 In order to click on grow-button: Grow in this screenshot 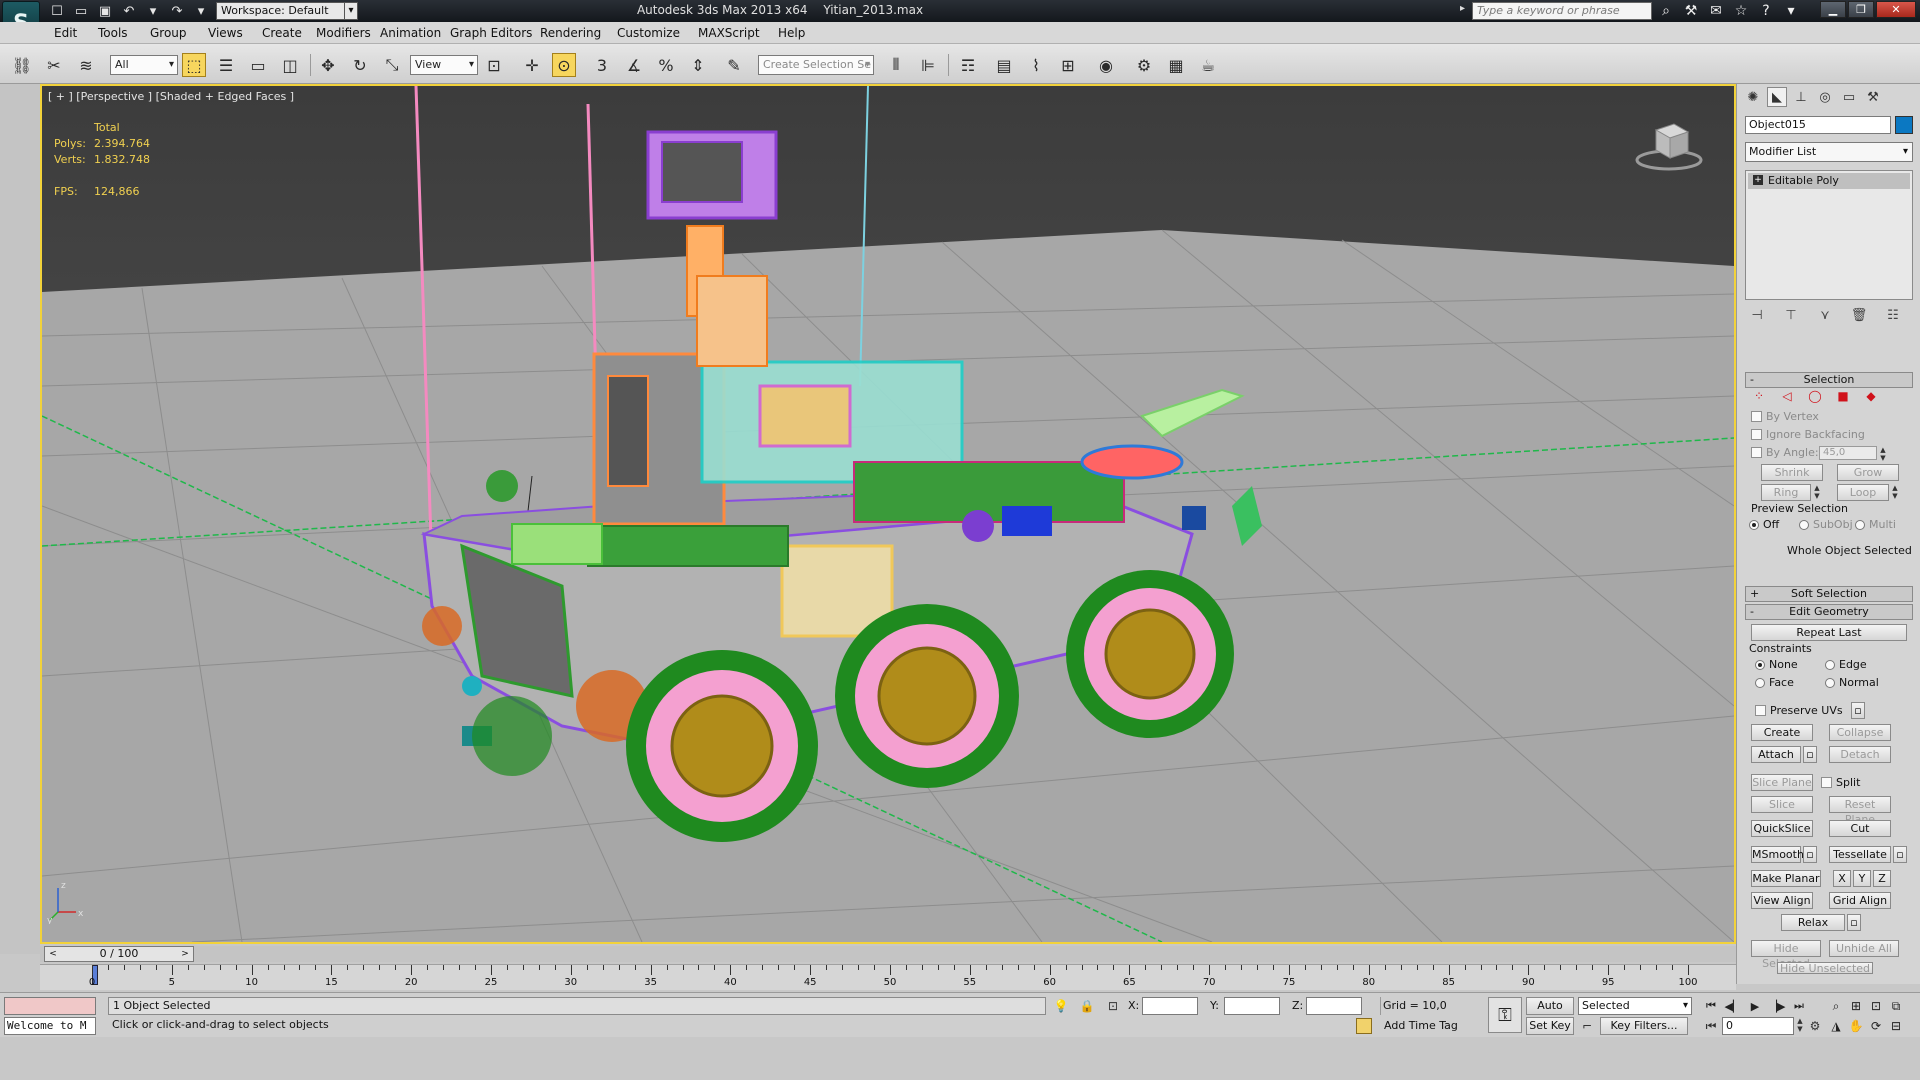, I will do `click(1868, 472)`.